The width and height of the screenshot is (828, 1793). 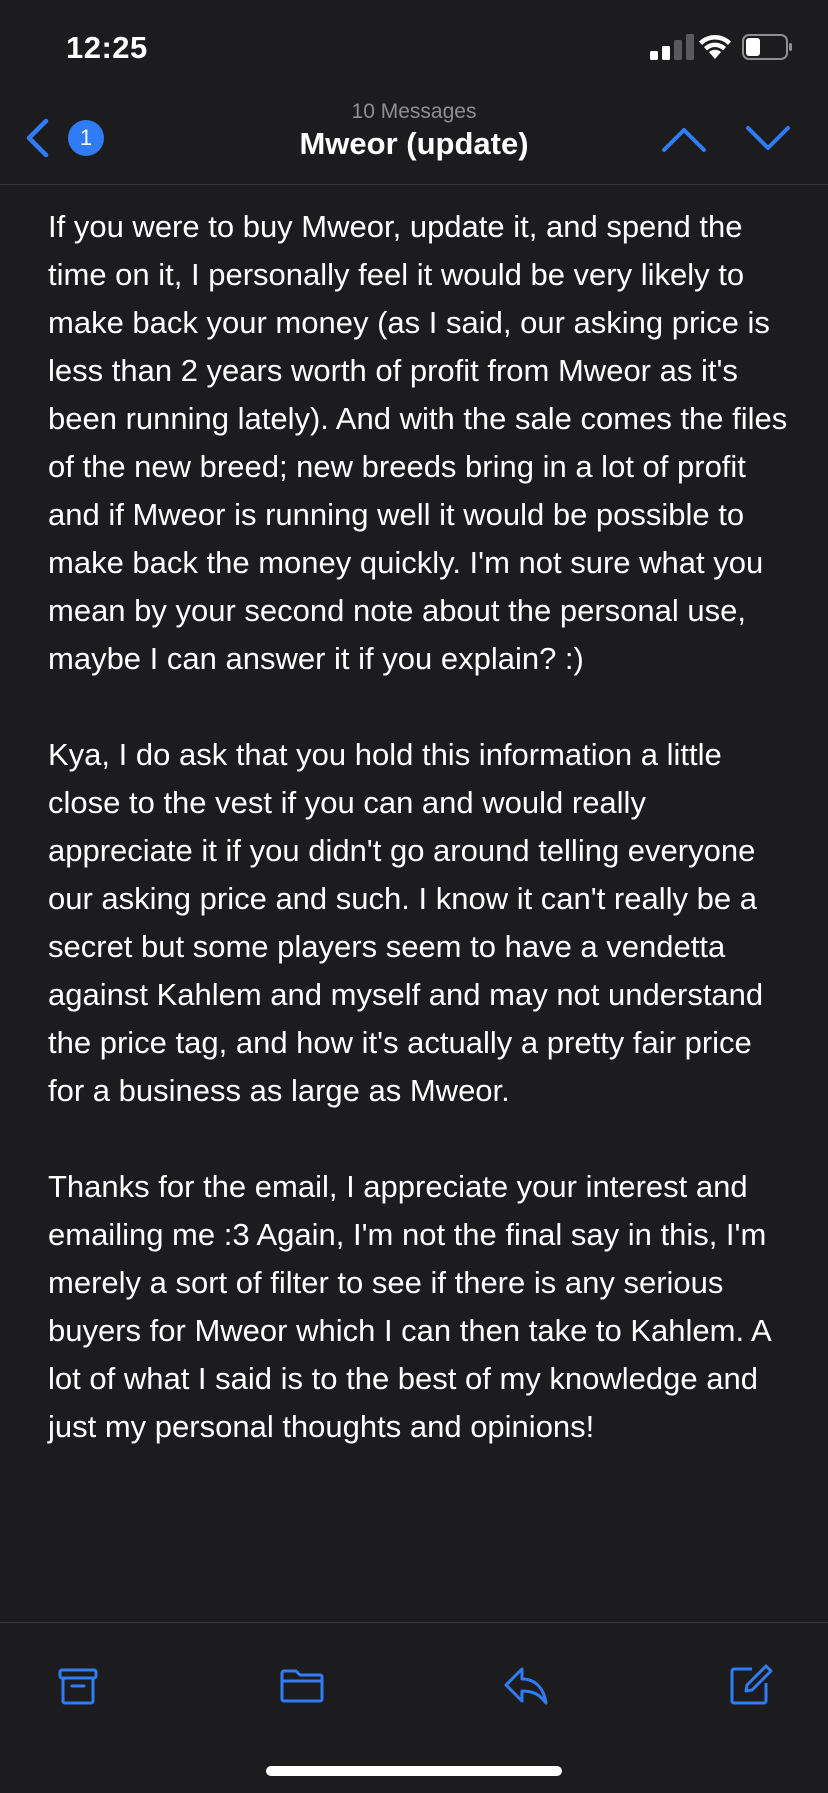 What do you see at coordinates (672, 47) in the screenshot?
I see `signal-bars-icon` at bounding box center [672, 47].